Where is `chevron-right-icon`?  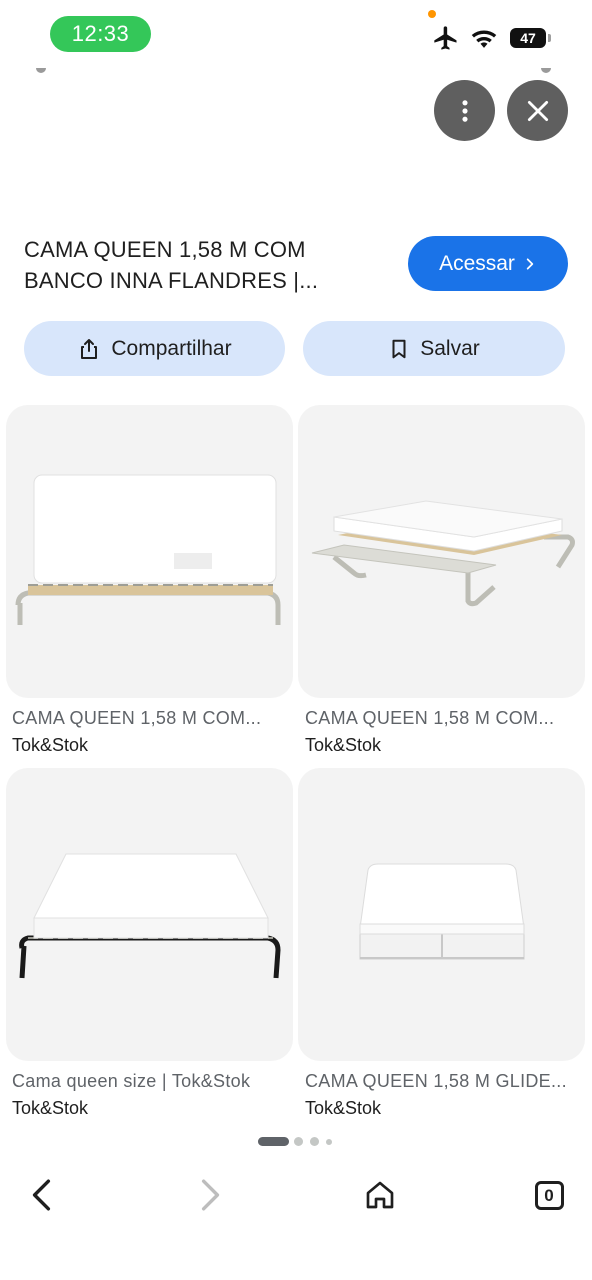
chevron-right-icon is located at coordinates (530, 263).